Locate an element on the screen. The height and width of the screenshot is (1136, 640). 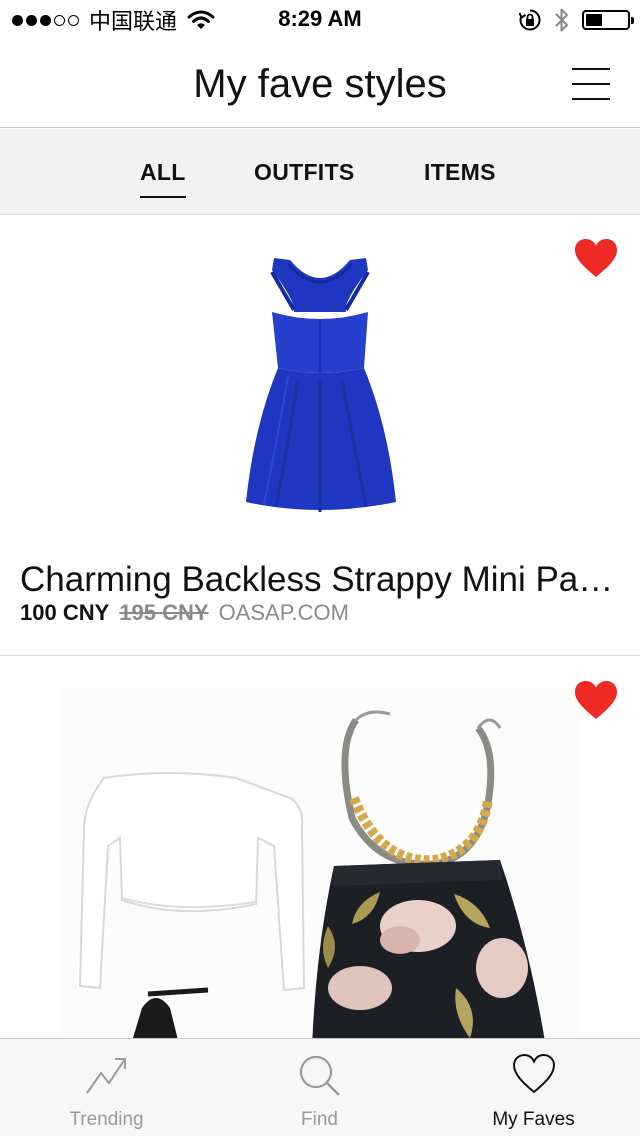
tab-all: ALL is located at coordinates (163, 178).